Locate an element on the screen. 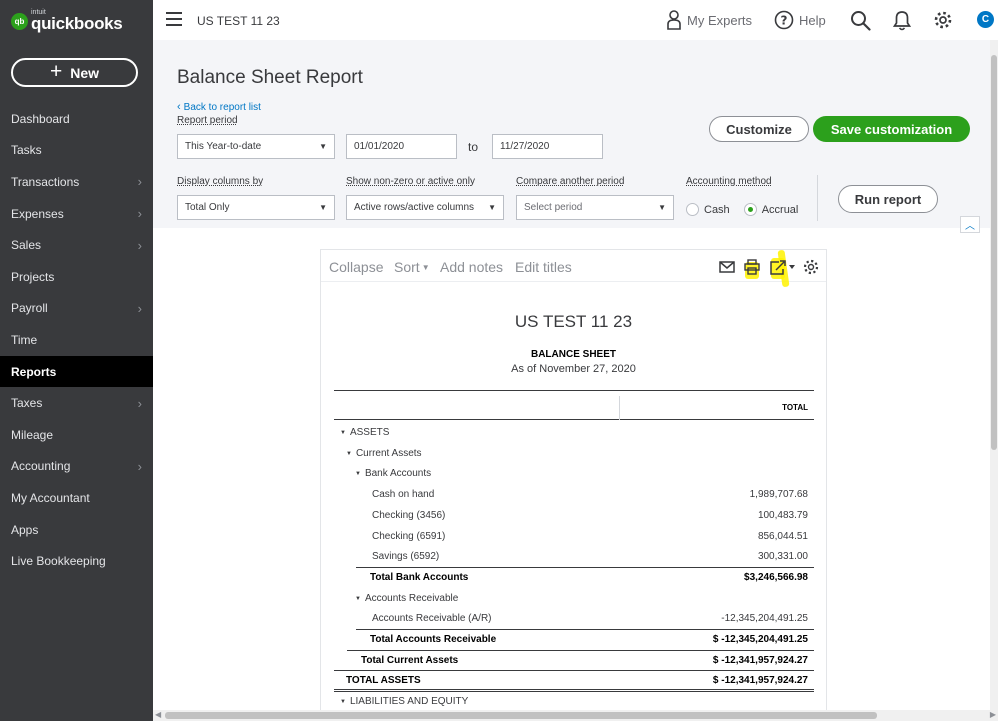 The height and width of the screenshot is (721, 998). accrual-radio is located at coordinates (750, 209).